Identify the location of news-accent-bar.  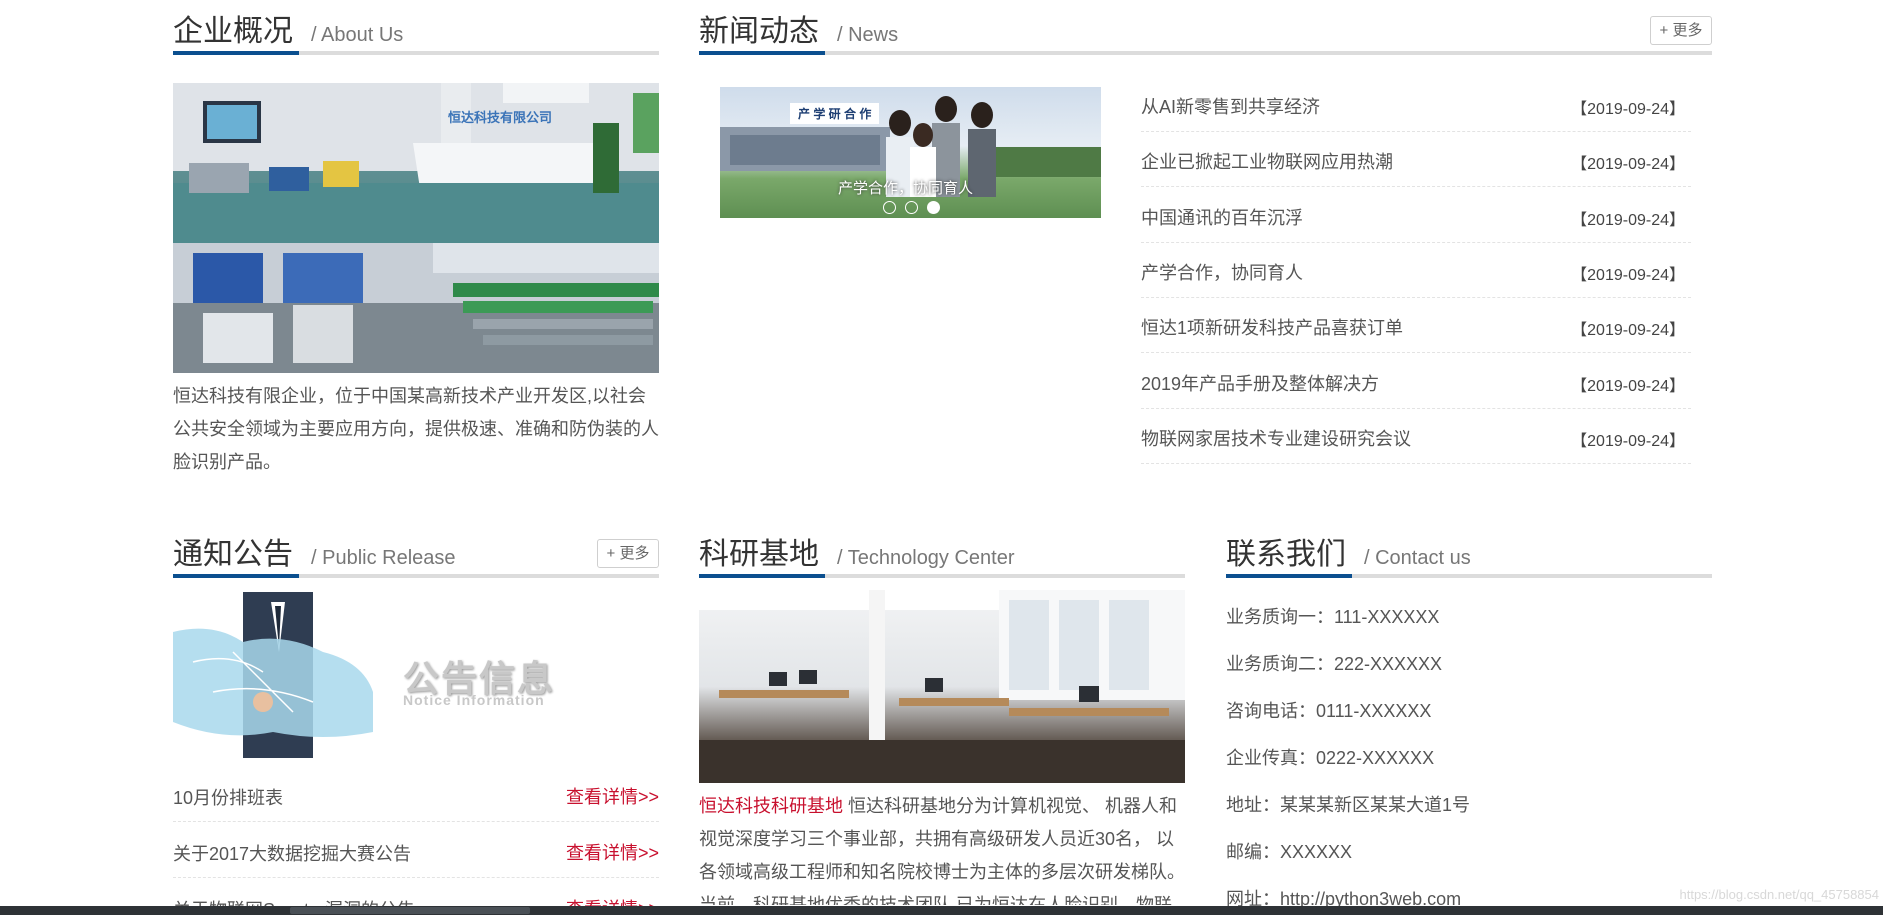
(762, 53).